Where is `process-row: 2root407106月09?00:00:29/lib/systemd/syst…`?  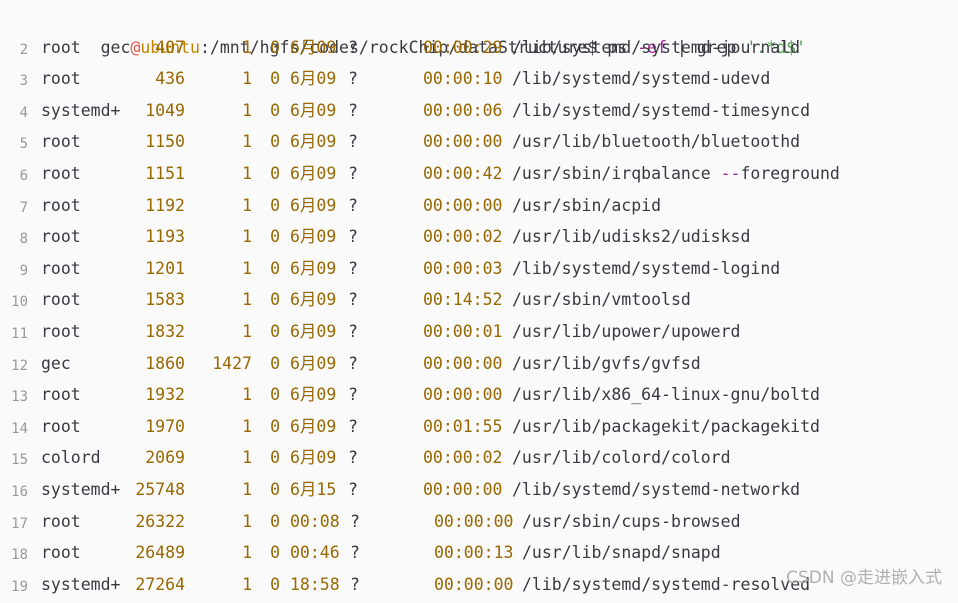
process-row: 2root407106月09?00:00:29/lib/systemd/syst… is located at coordinates (479, 48).